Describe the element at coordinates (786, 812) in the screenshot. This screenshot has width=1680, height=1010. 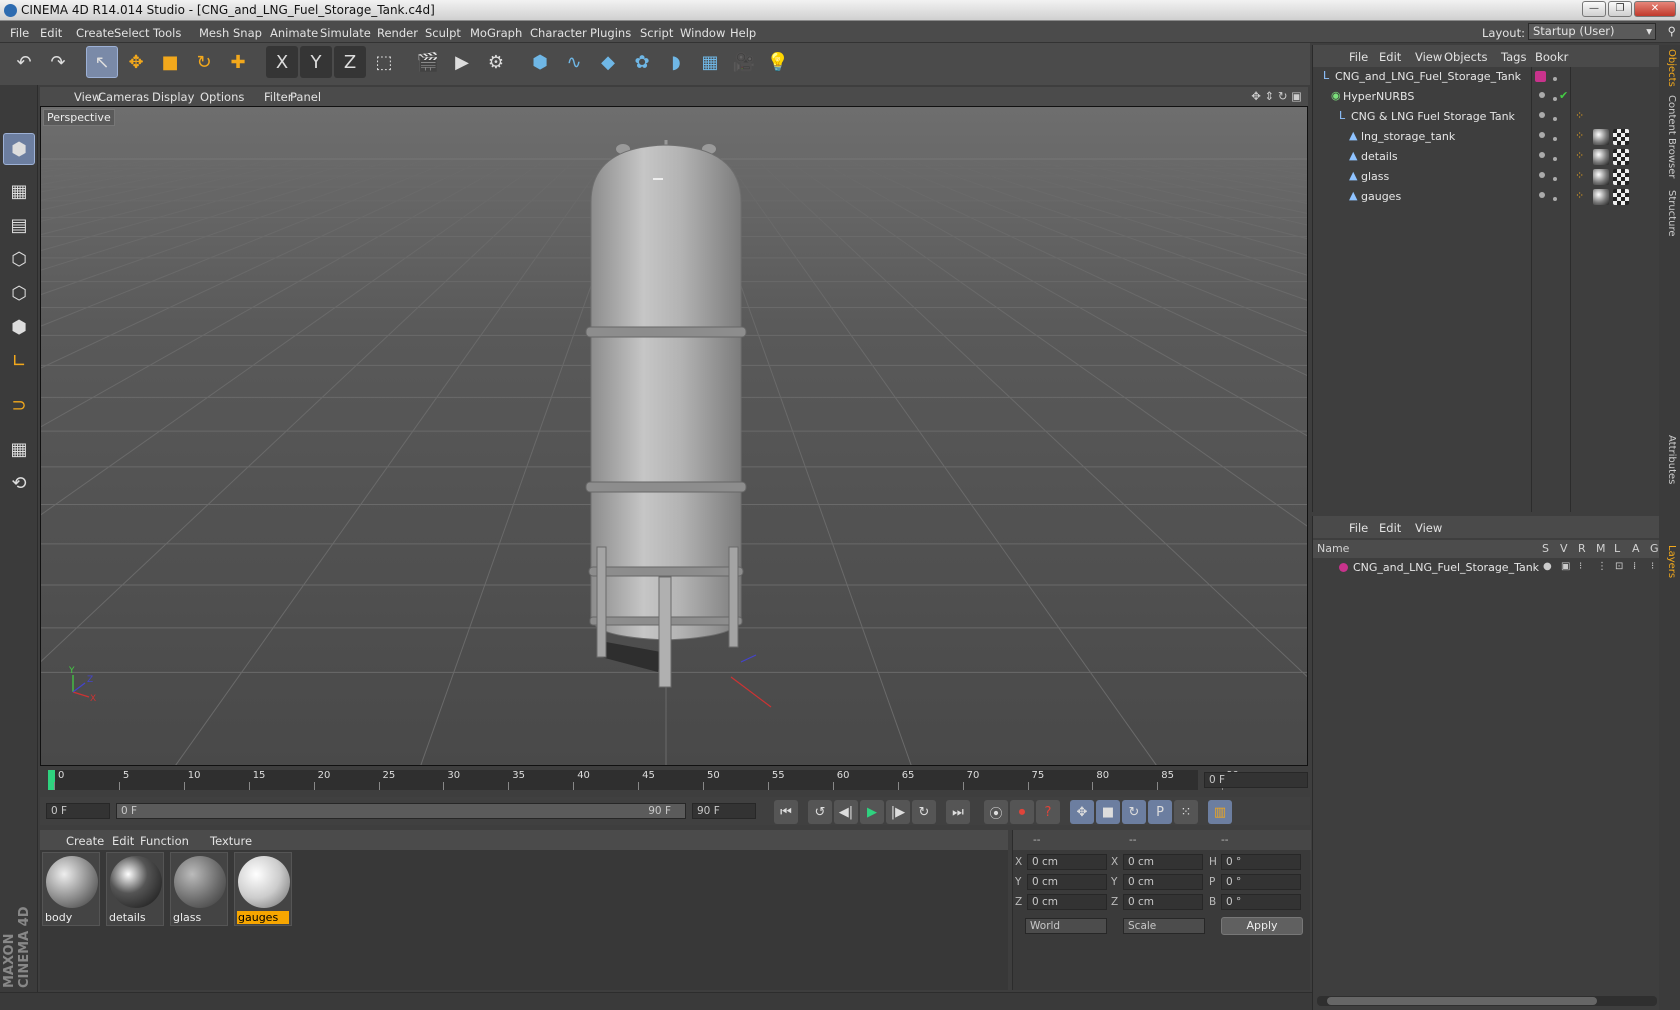
I see `goto-start-icon: ⏮` at that location.